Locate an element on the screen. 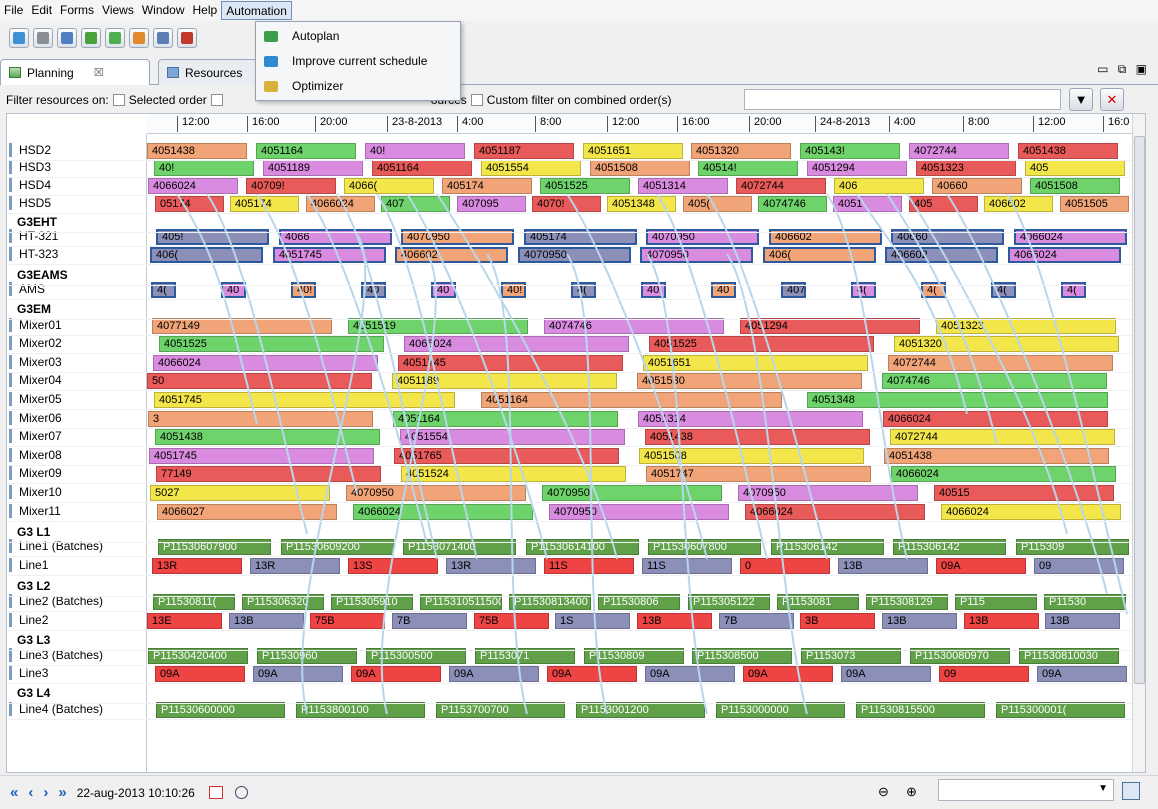  clock-icon is located at coordinates (241, 792).